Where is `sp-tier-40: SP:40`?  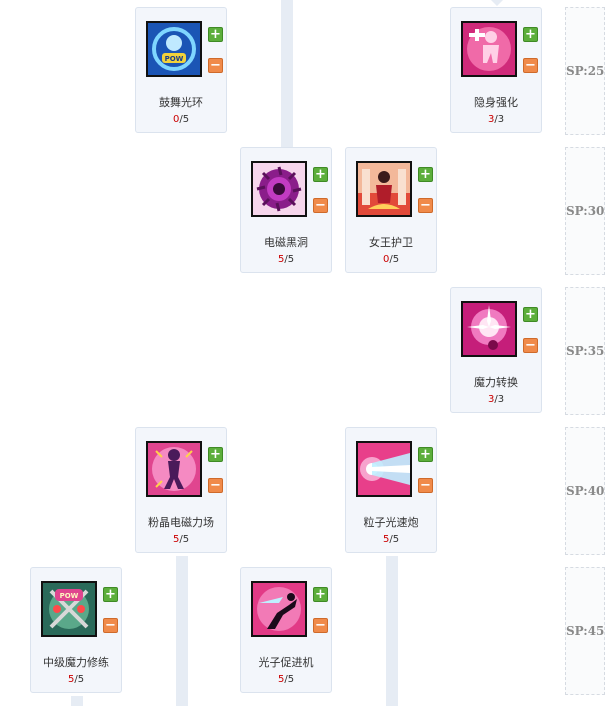
sp-tier-40: SP:40 is located at coordinates (585, 491).